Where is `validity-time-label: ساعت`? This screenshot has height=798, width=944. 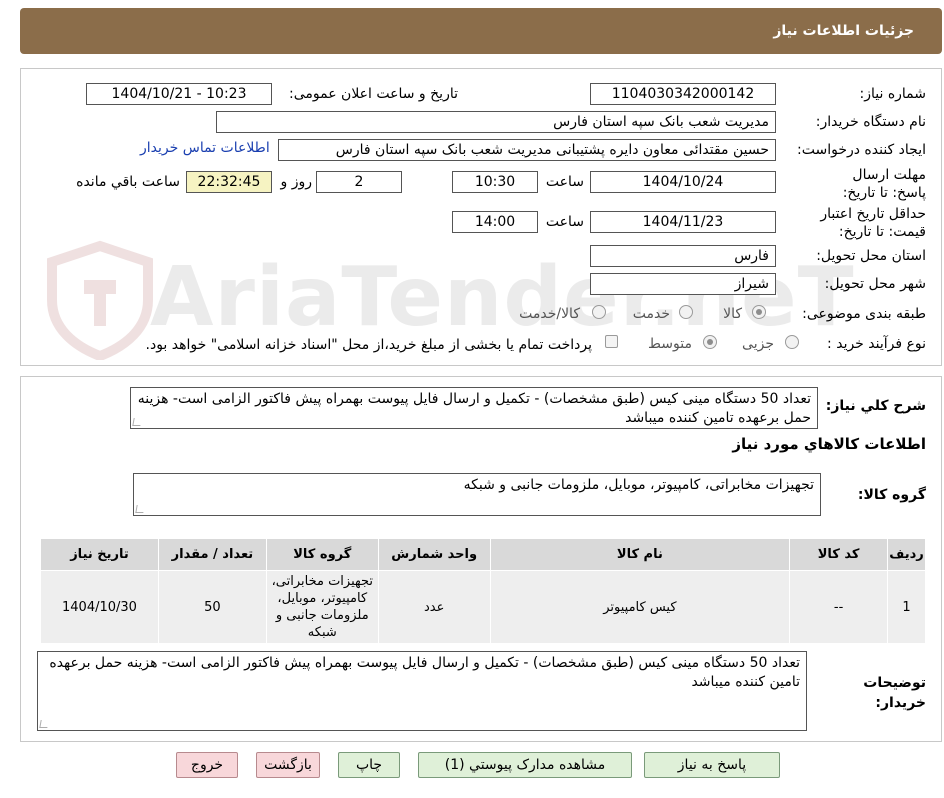 validity-time-label: ساعت is located at coordinates (564, 222).